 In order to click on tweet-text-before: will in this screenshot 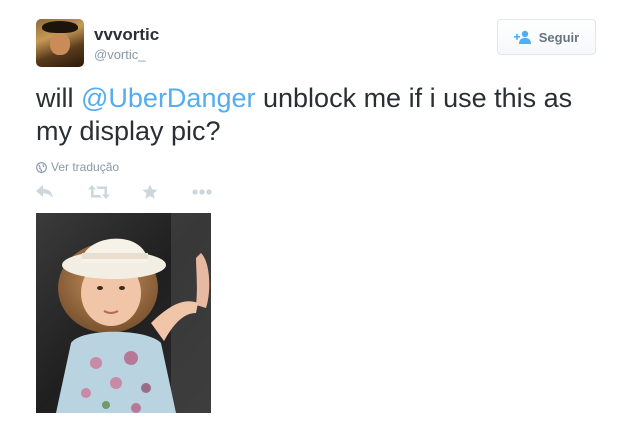, I will do `click(58, 98)`.